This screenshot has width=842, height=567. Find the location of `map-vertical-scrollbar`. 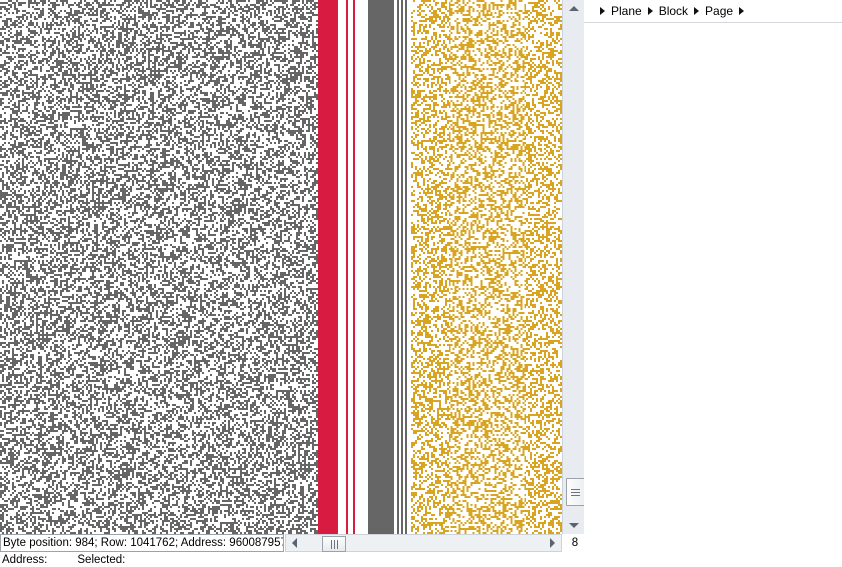

map-vertical-scrollbar is located at coordinates (573, 267).